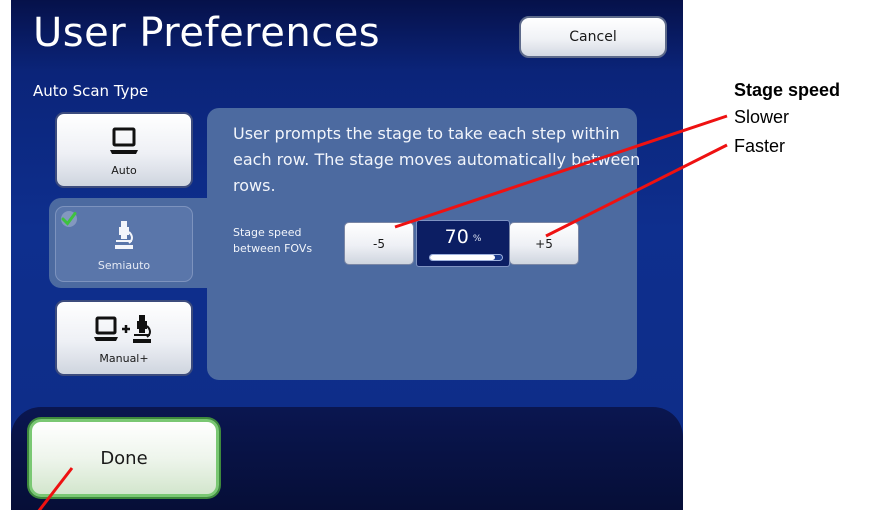 The width and height of the screenshot is (888, 510). What do you see at coordinates (55, 488) in the screenshot?
I see `done-callout-line` at bounding box center [55, 488].